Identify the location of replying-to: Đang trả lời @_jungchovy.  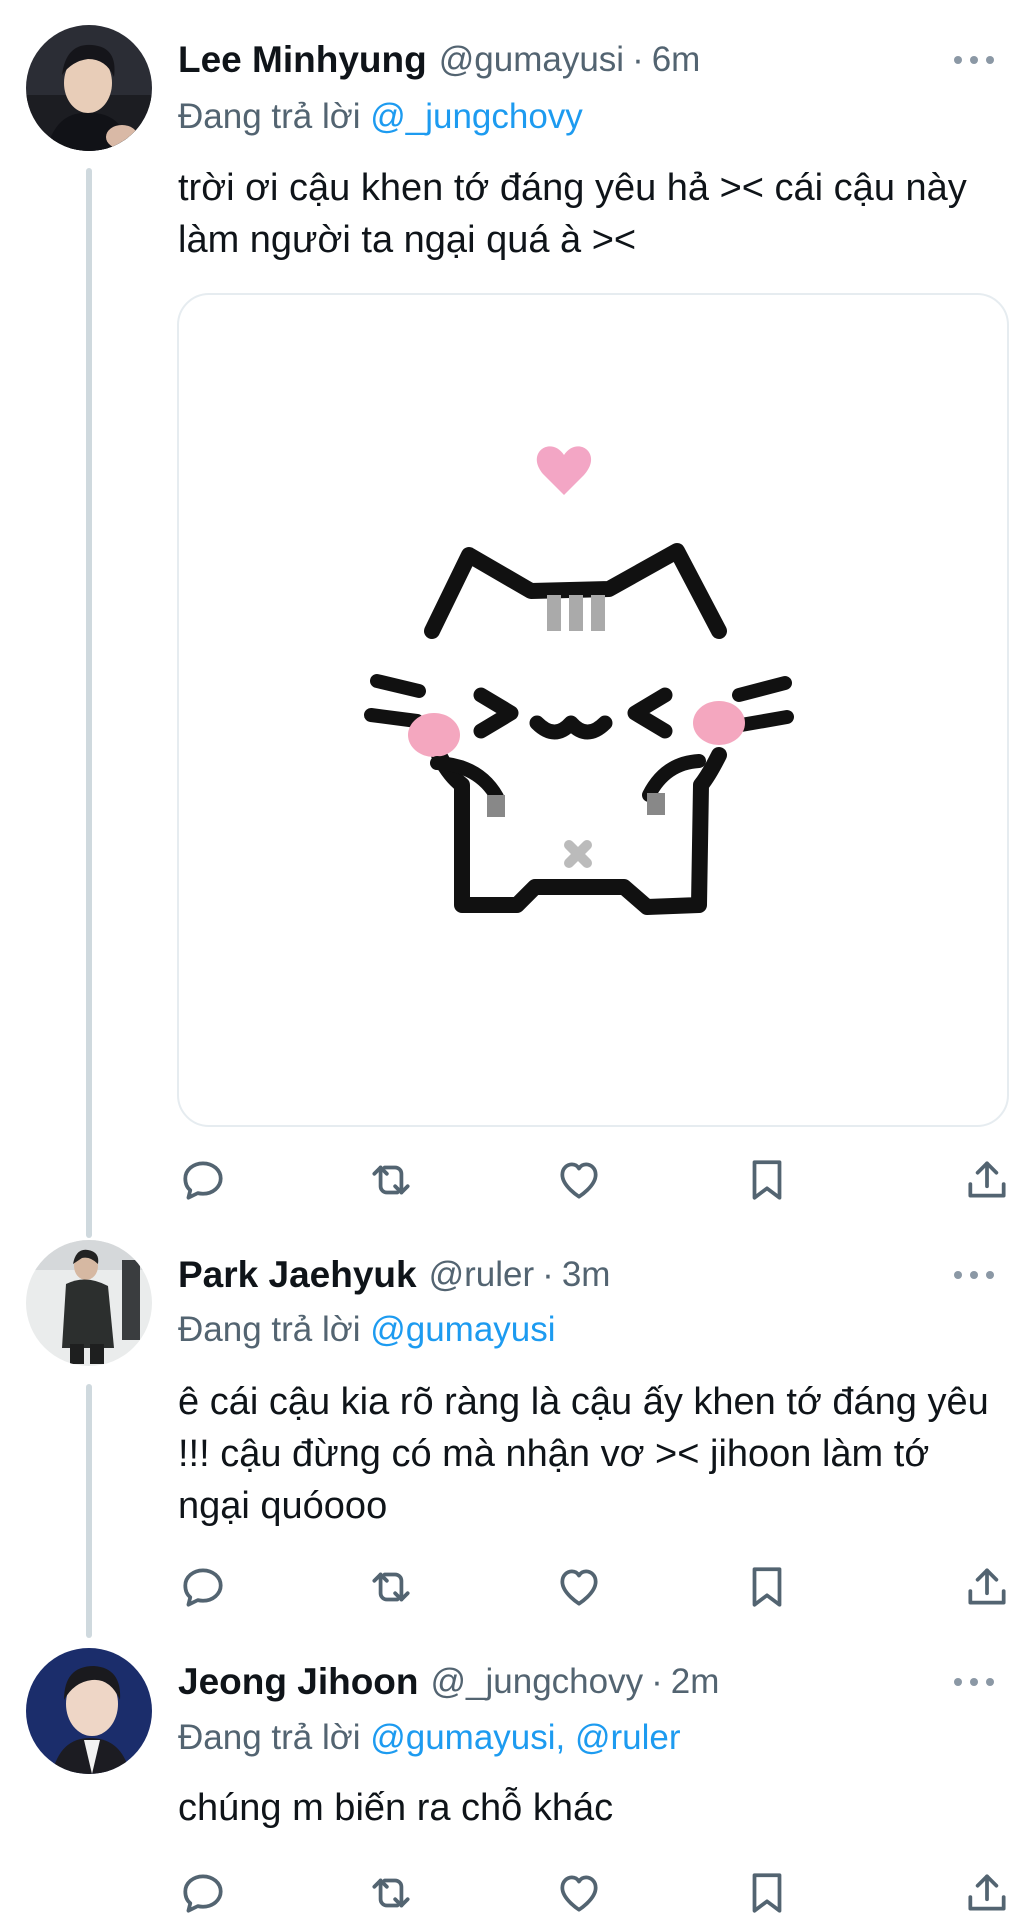
(380, 117).